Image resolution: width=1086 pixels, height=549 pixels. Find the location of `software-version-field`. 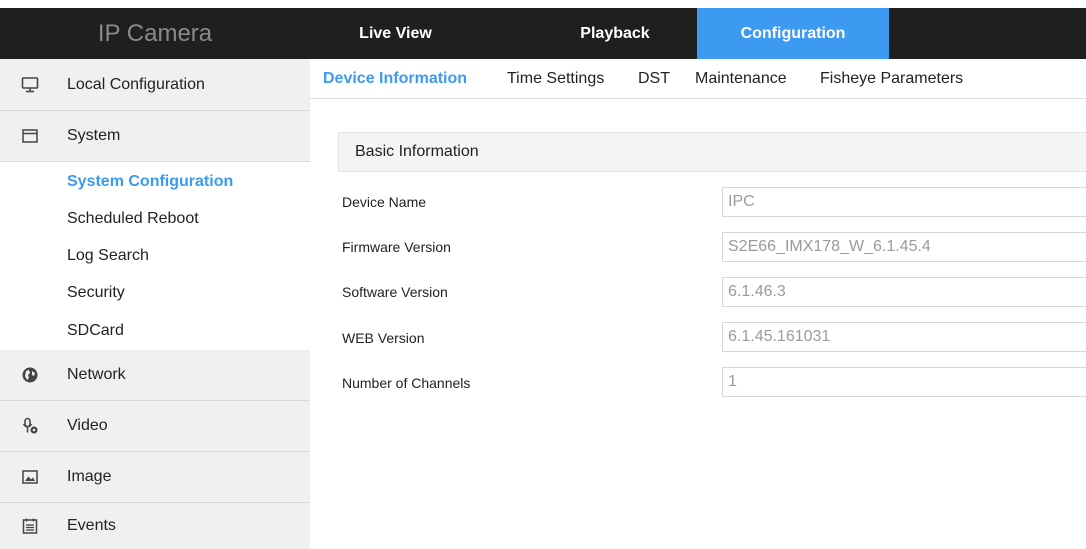

software-version-field is located at coordinates (904, 292).